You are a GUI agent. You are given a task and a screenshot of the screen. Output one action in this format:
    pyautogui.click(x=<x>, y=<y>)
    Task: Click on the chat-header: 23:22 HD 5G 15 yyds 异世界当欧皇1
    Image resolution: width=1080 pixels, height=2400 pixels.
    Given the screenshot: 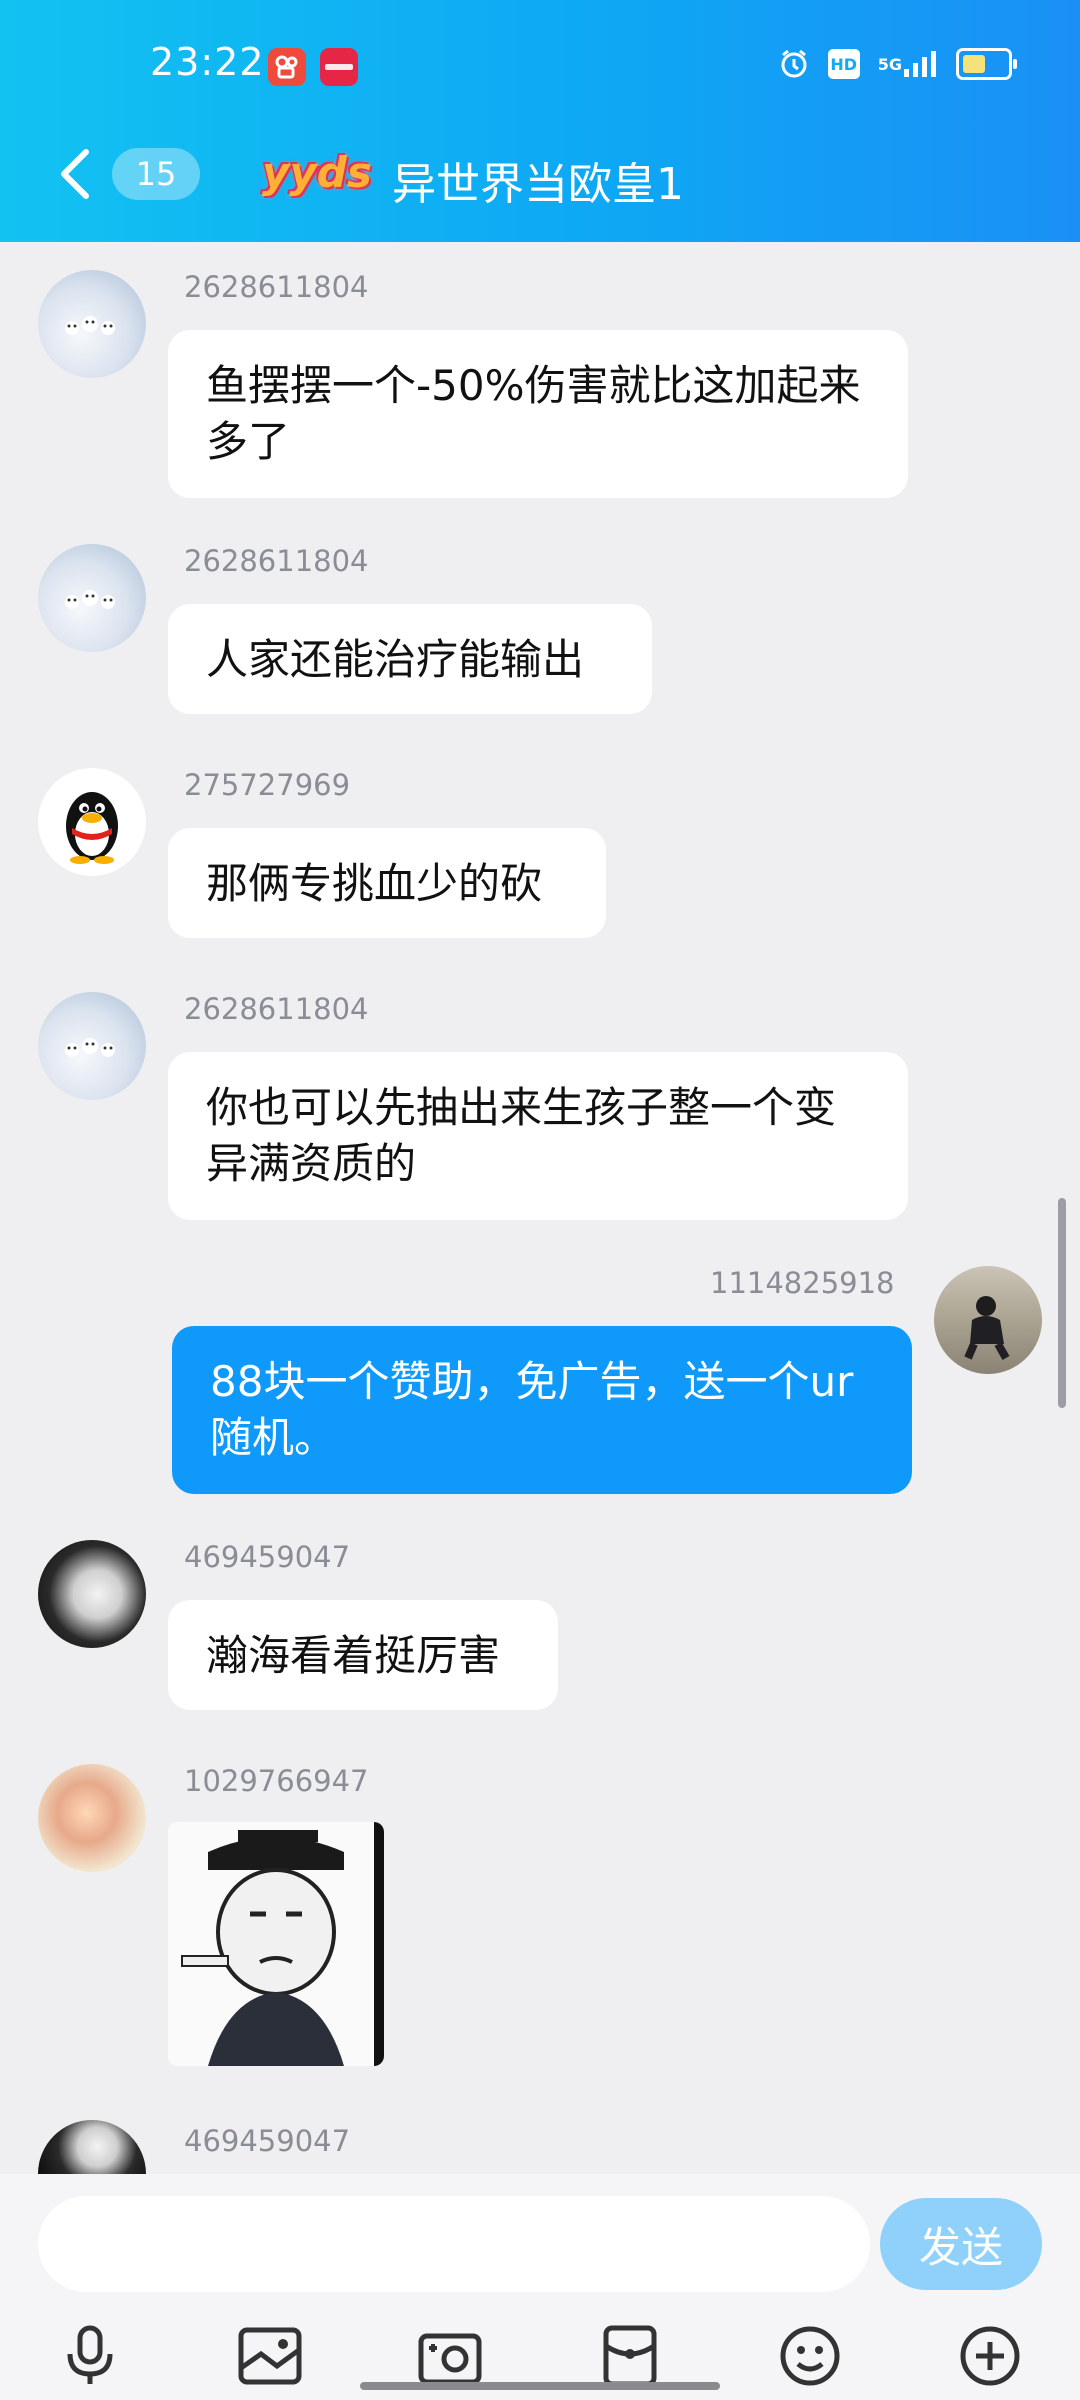 What is the action you would take?
    pyautogui.click(x=540, y=121)
    